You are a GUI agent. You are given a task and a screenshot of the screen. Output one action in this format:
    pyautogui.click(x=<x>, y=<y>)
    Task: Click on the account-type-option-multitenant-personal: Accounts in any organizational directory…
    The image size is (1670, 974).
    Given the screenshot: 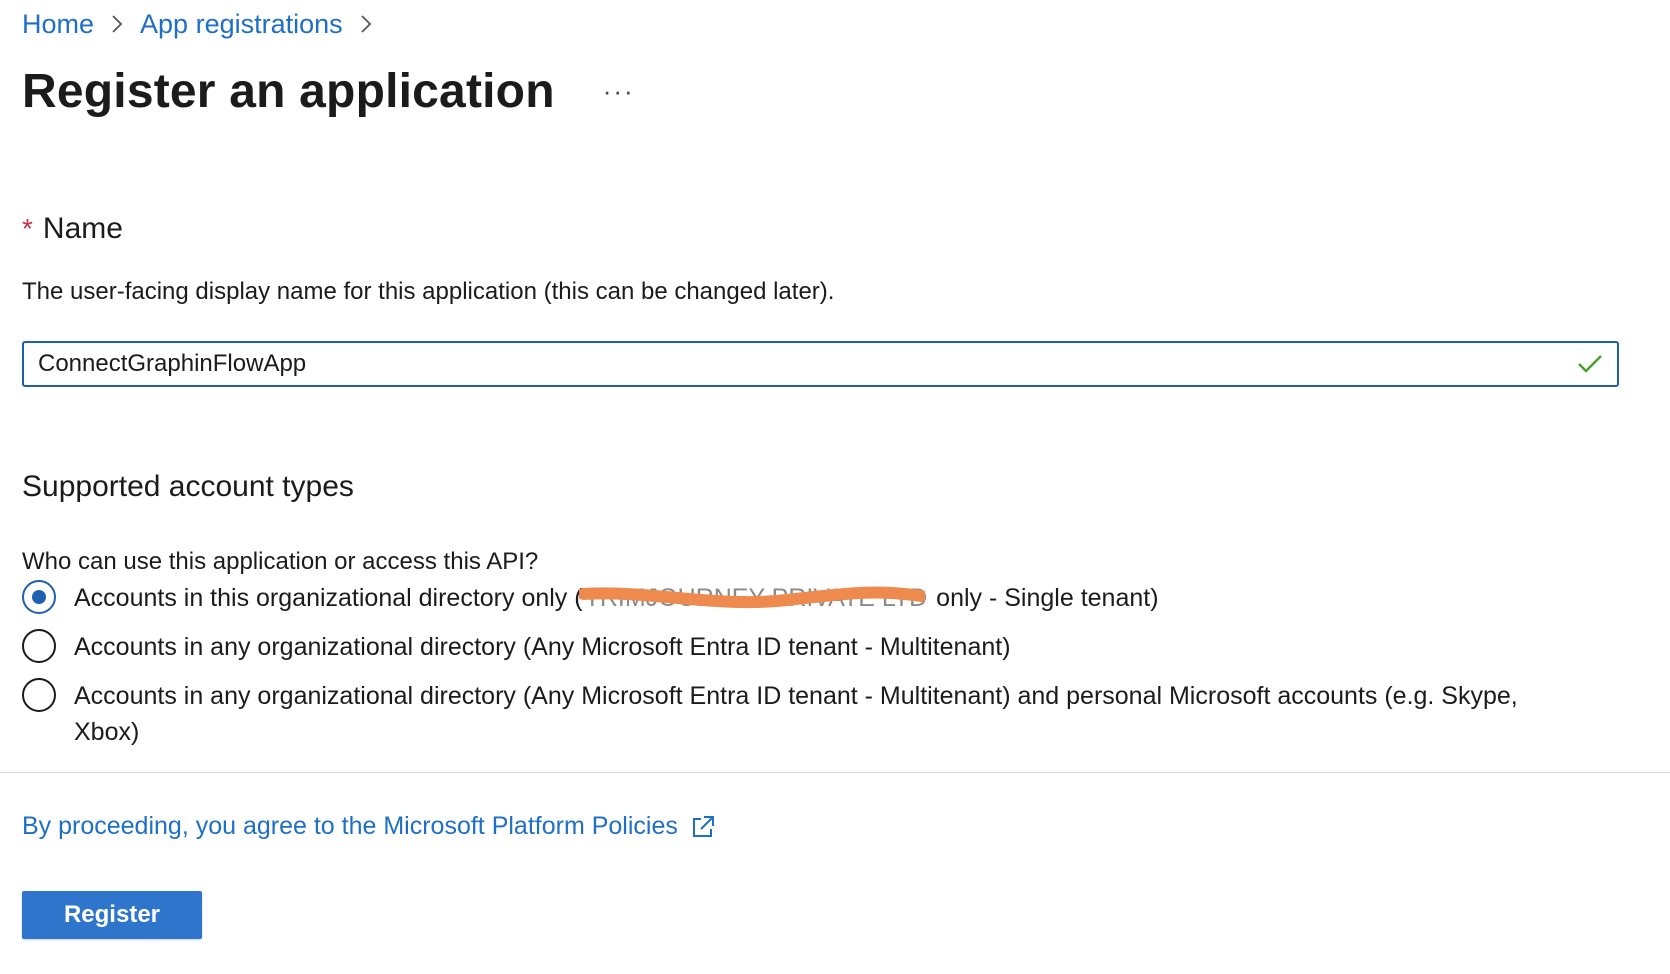 What is the action you would take?
    pyautogui.click(x=802, y=714)
    